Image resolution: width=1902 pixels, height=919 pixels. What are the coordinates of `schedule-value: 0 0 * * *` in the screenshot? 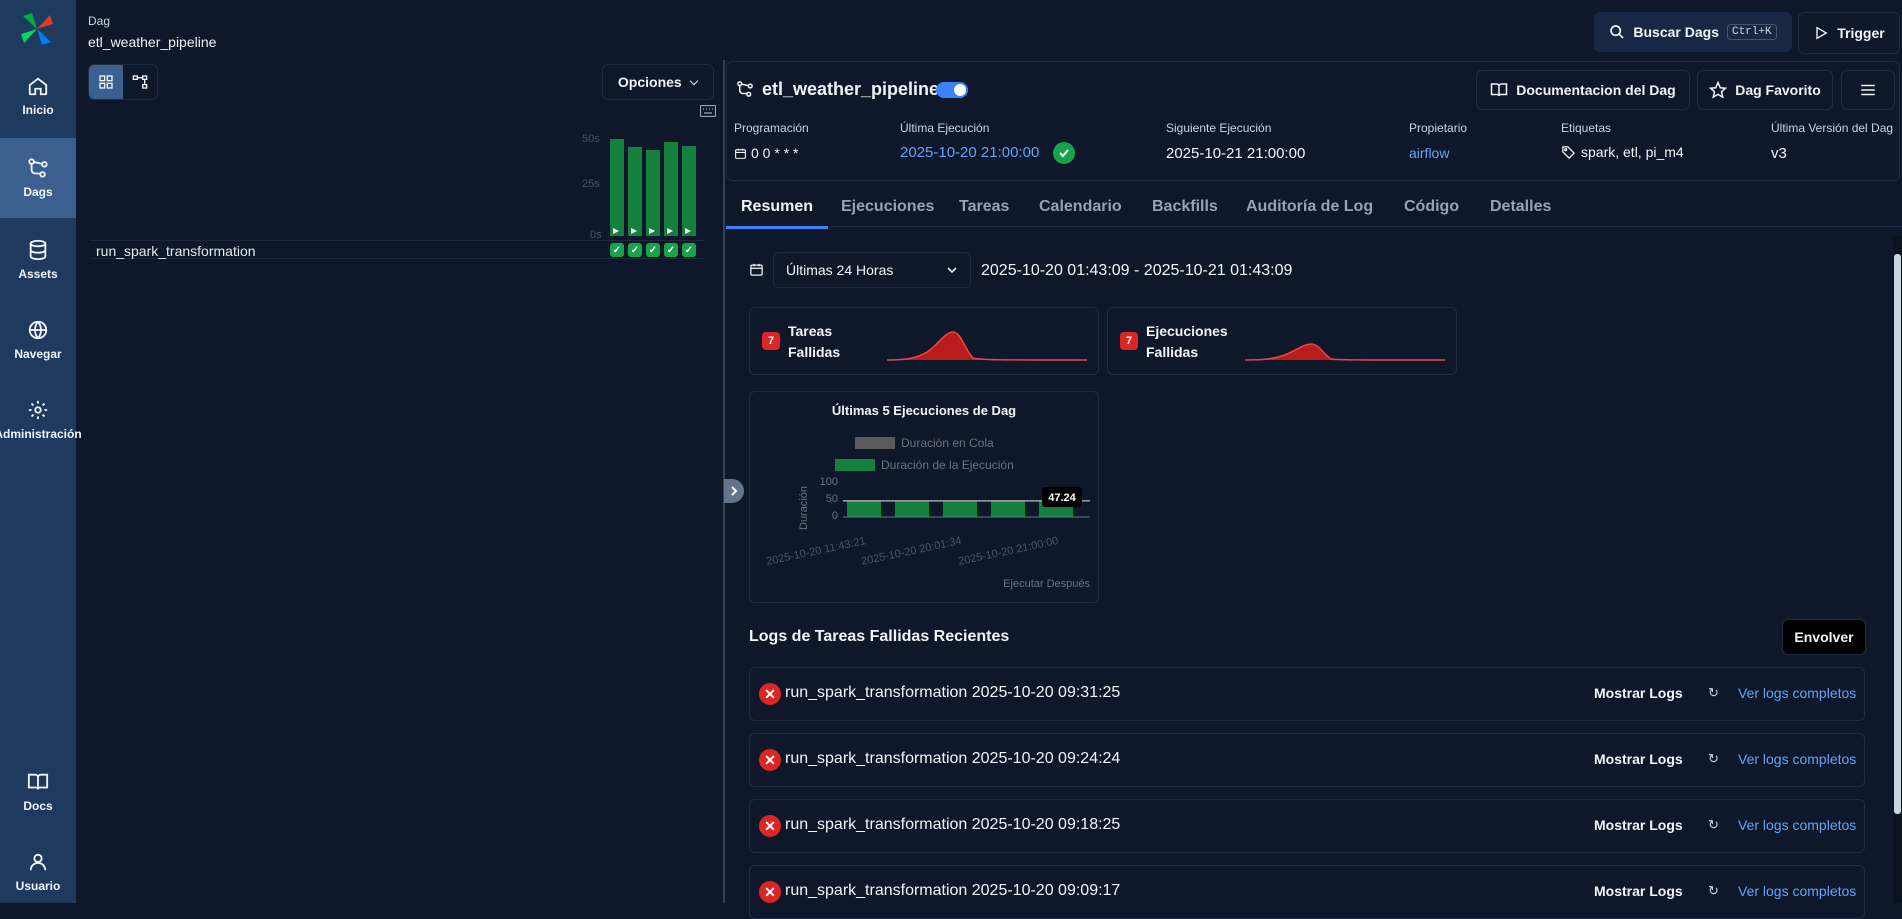 It's located at (766, 153).